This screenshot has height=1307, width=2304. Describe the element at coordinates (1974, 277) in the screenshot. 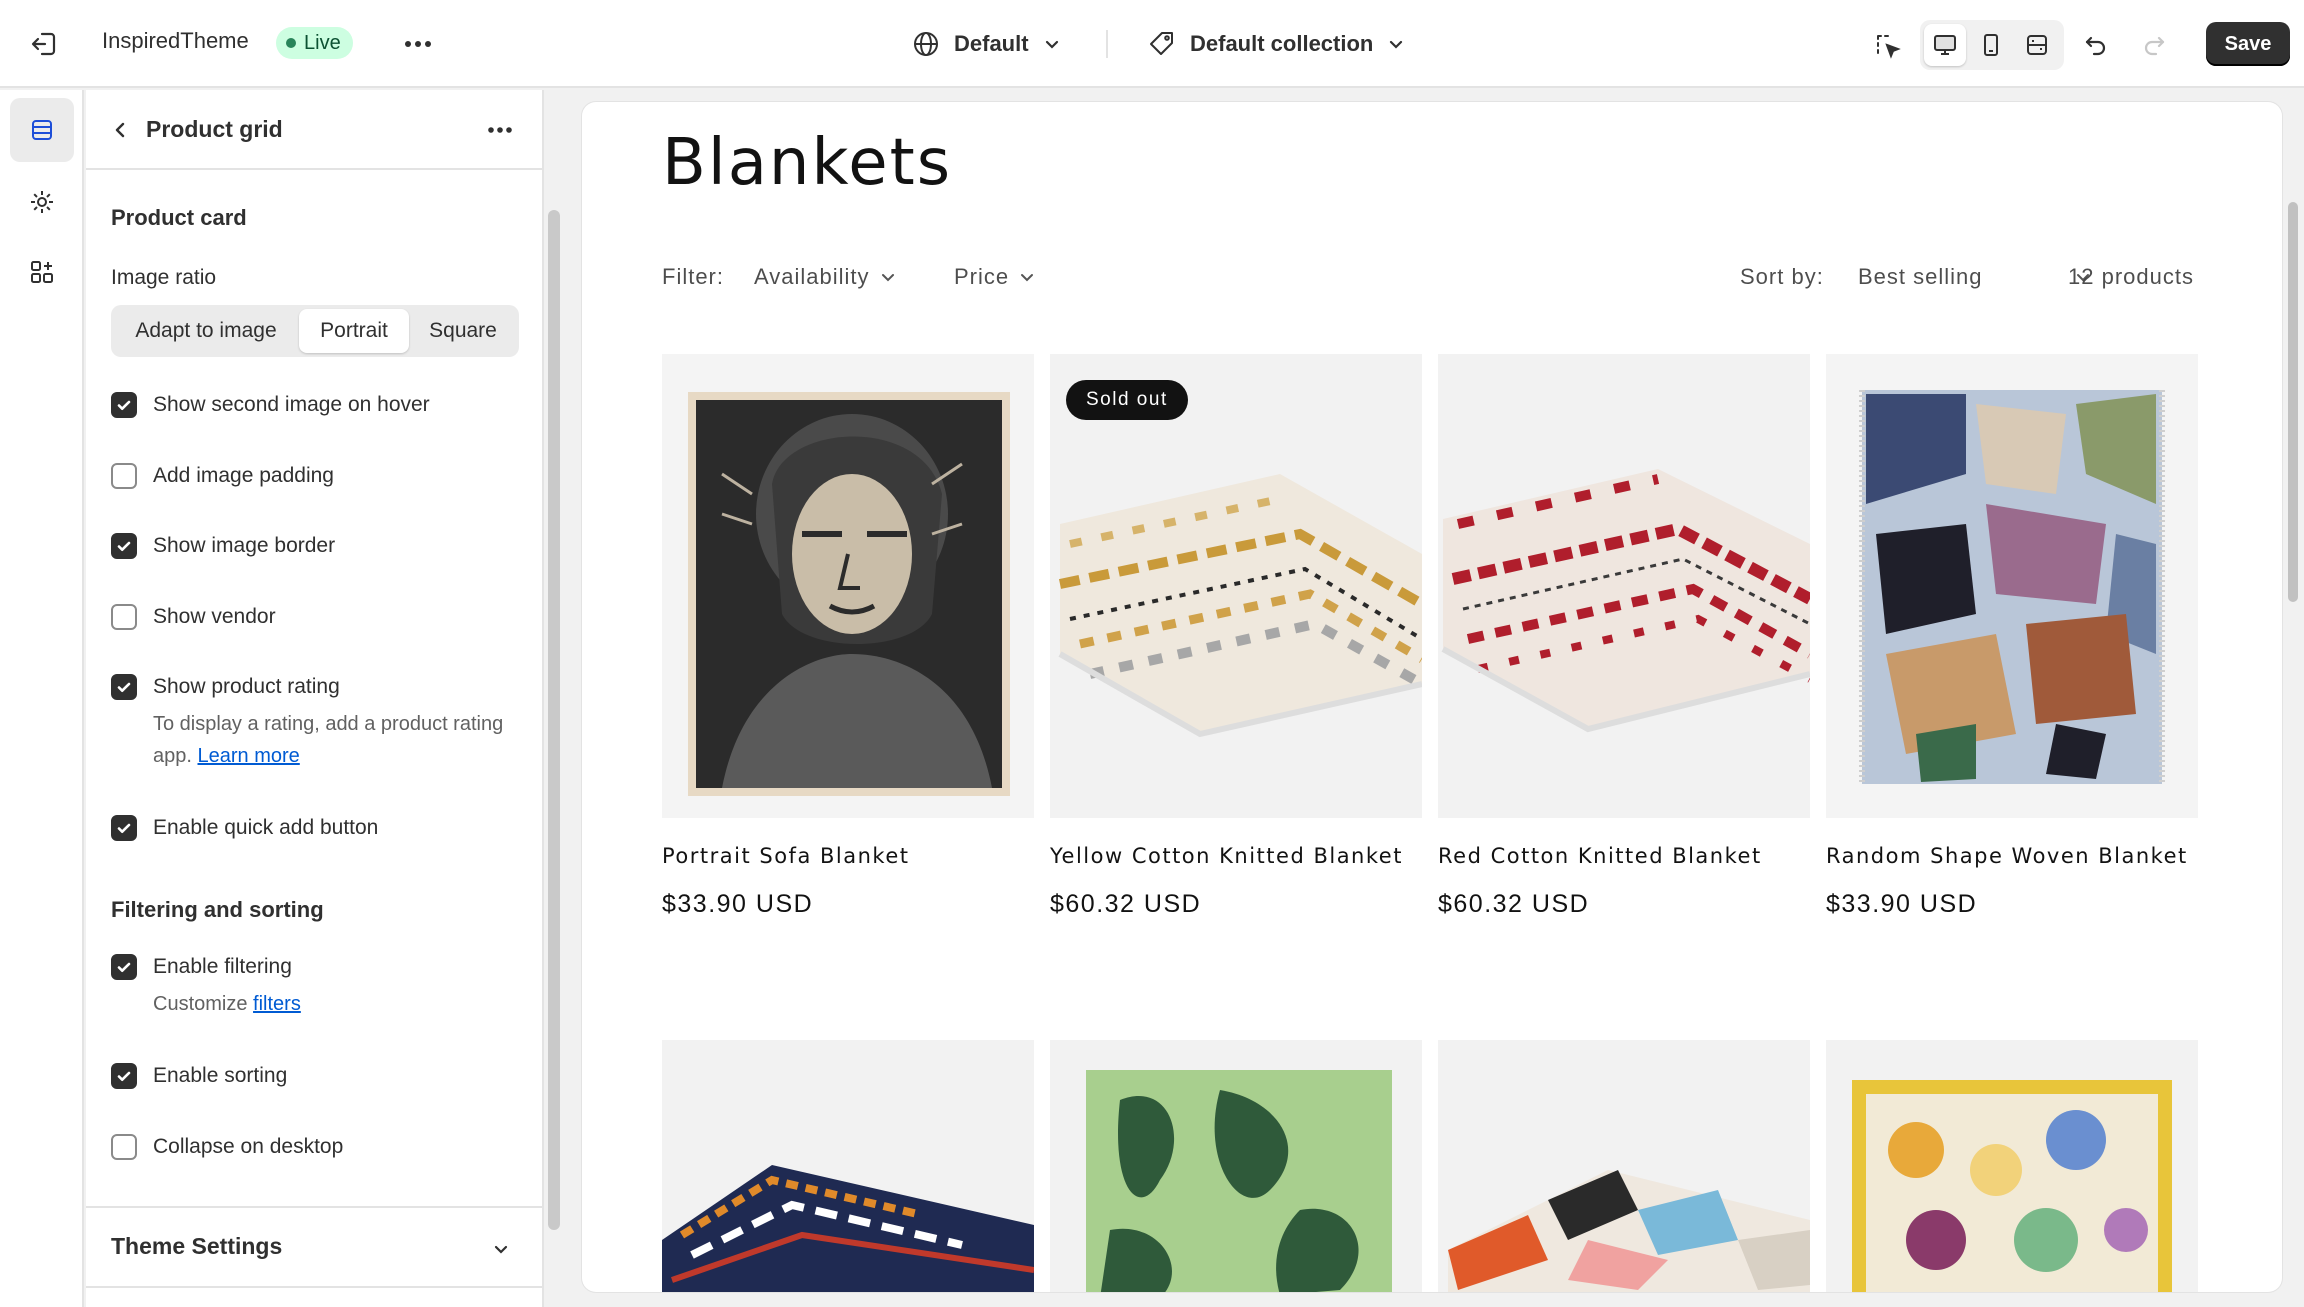

I see `sort-by-select: Best selling` at that location.